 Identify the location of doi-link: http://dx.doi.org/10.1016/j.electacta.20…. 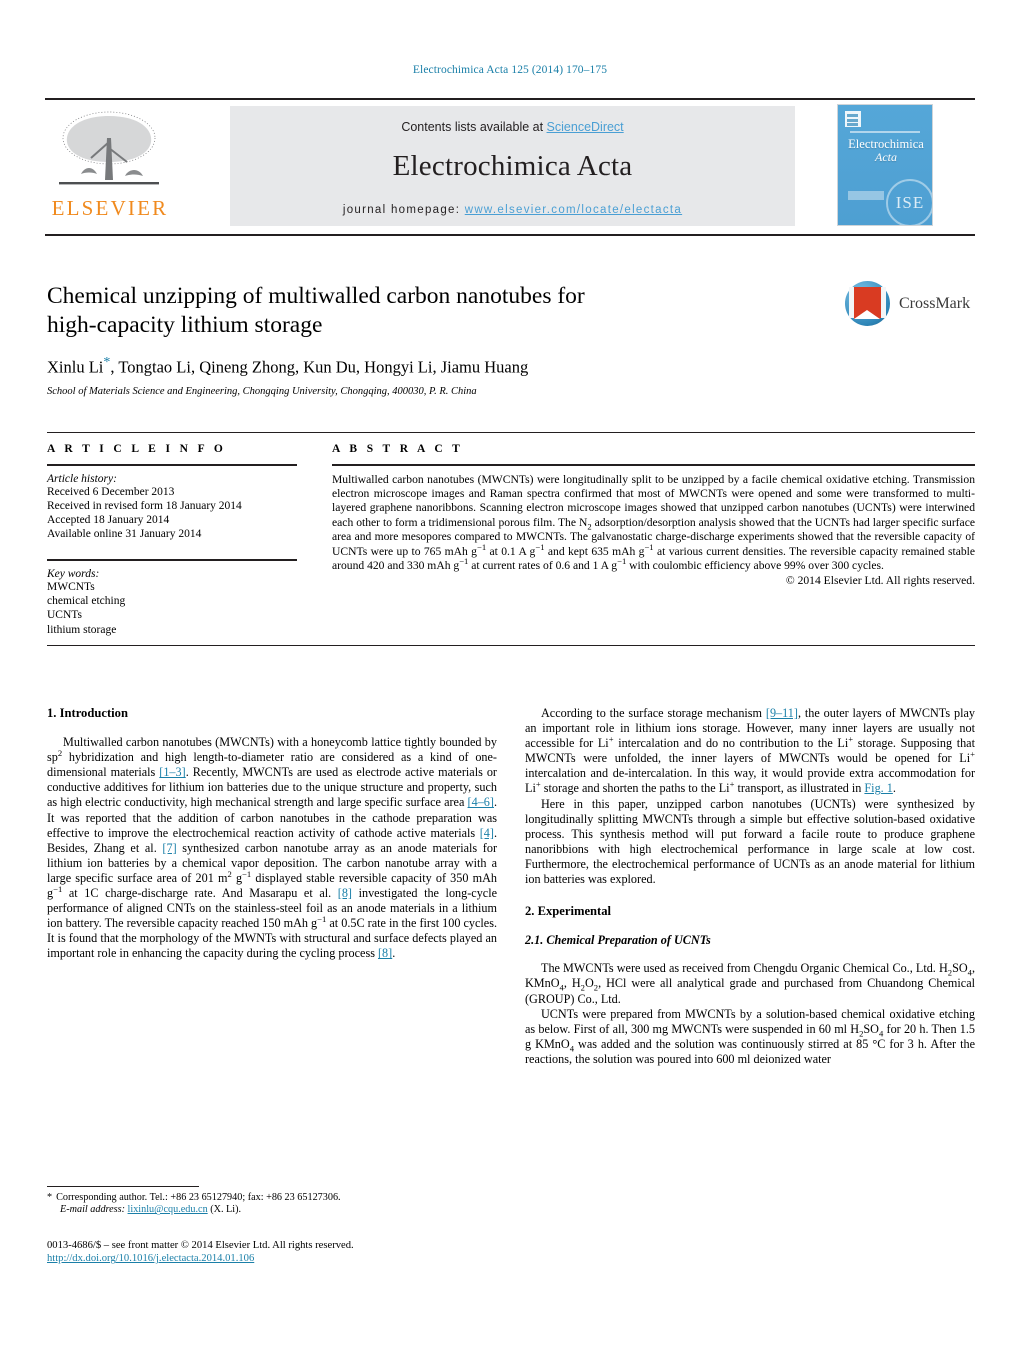
(150, 1258).